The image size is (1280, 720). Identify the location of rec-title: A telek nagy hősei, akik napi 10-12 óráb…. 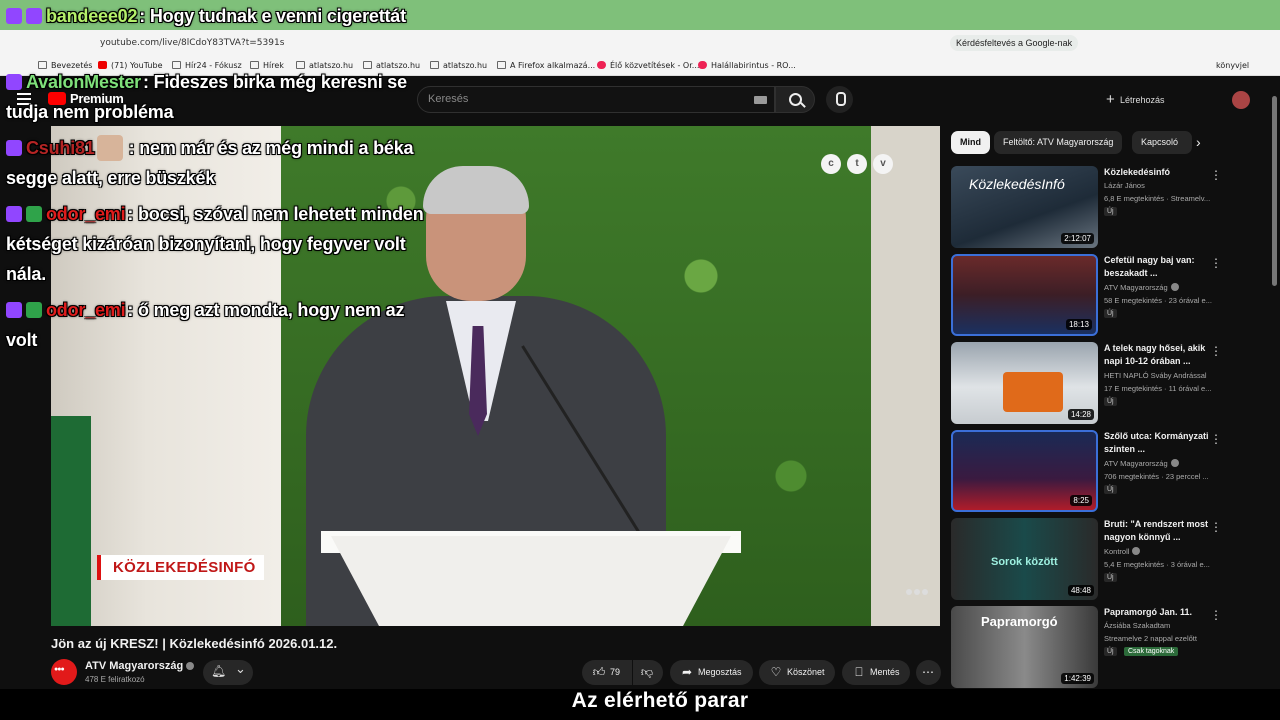
(1158, 355).